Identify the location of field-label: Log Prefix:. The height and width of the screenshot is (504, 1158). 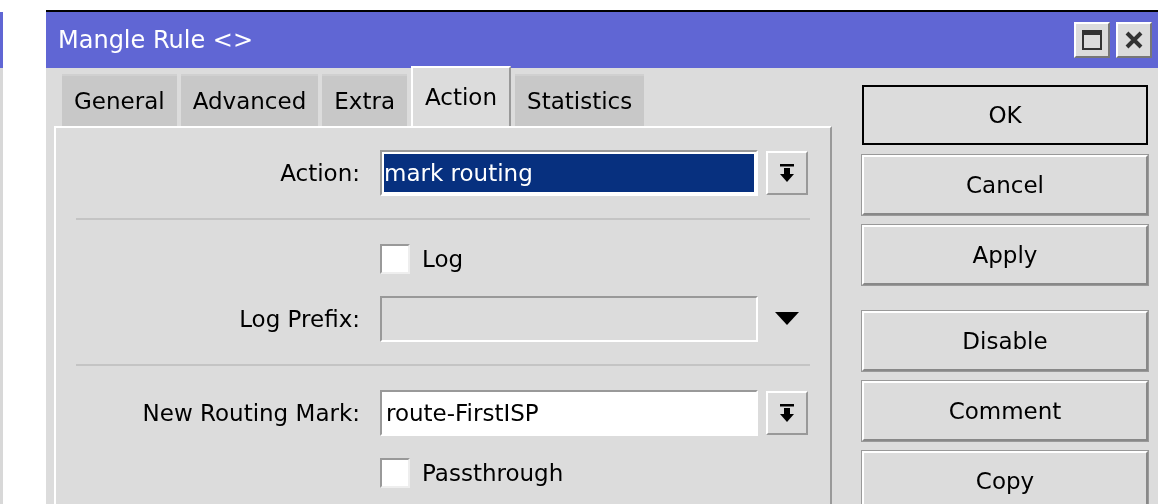
(299, 319).